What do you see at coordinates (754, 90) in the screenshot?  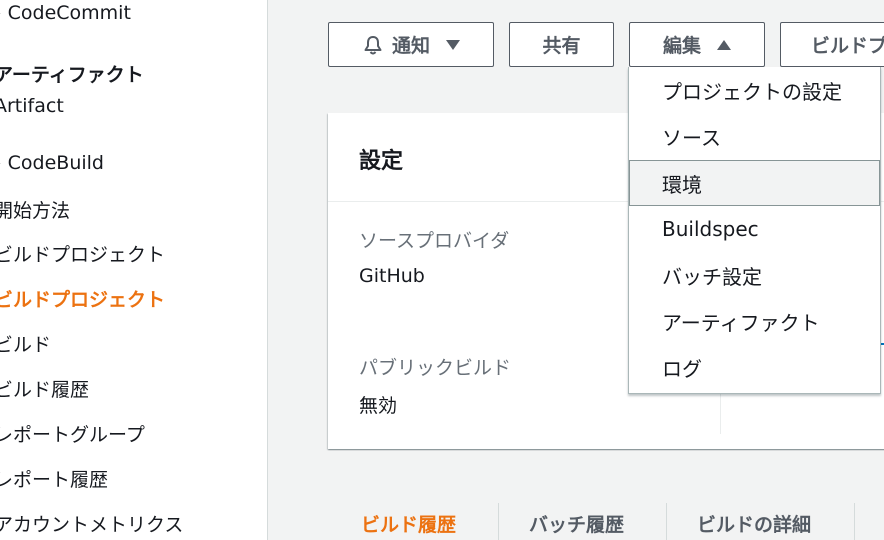 I see `menu-item-project-settings: プロジェクトの設定` at bounding box center [754, 90].